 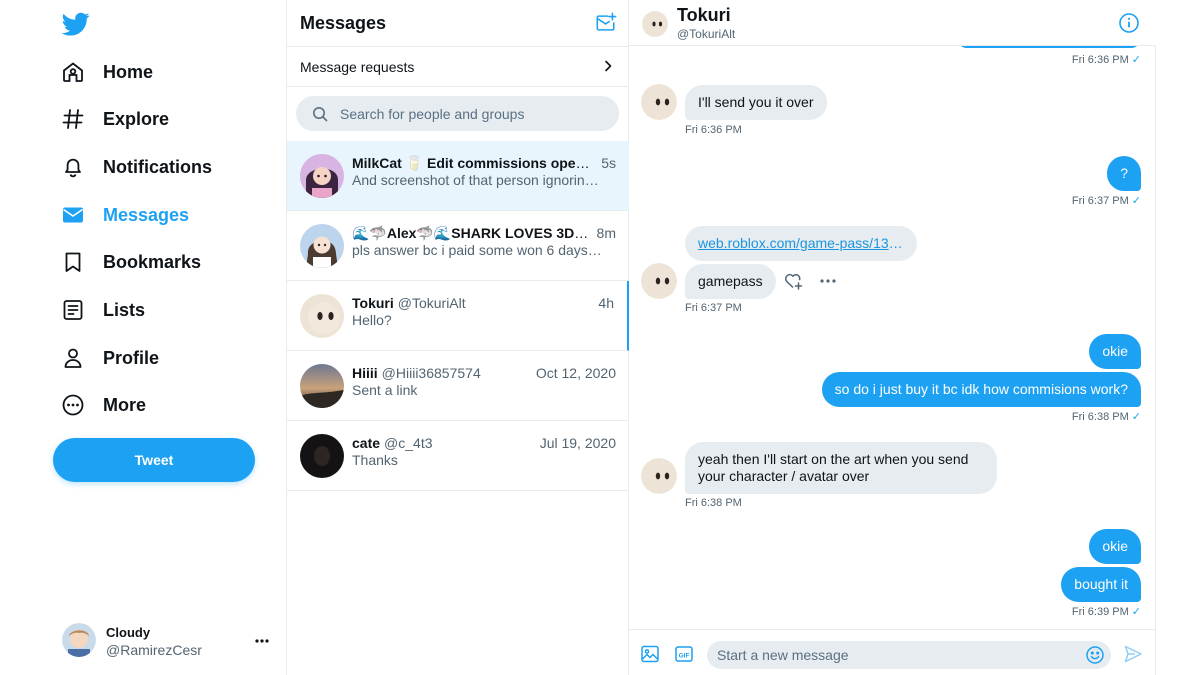 What do you see at coordinates (608, 163) in the screenshot?
I see `conversation-time: 5s` at bounding box center [608, 163].